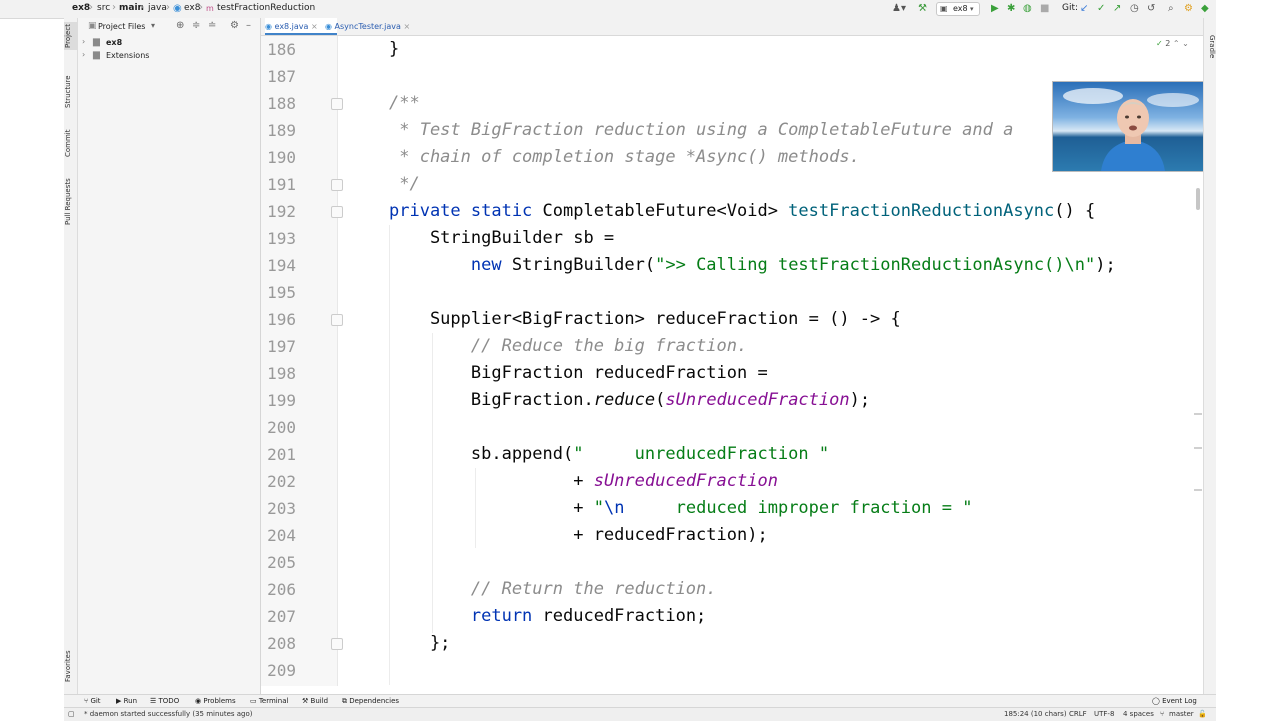 This screenshot has width=1280, height=721. Describe the element at coordinates (1101, 9) in the screenshot. I see `git-commit-icon: ✓` at that location.